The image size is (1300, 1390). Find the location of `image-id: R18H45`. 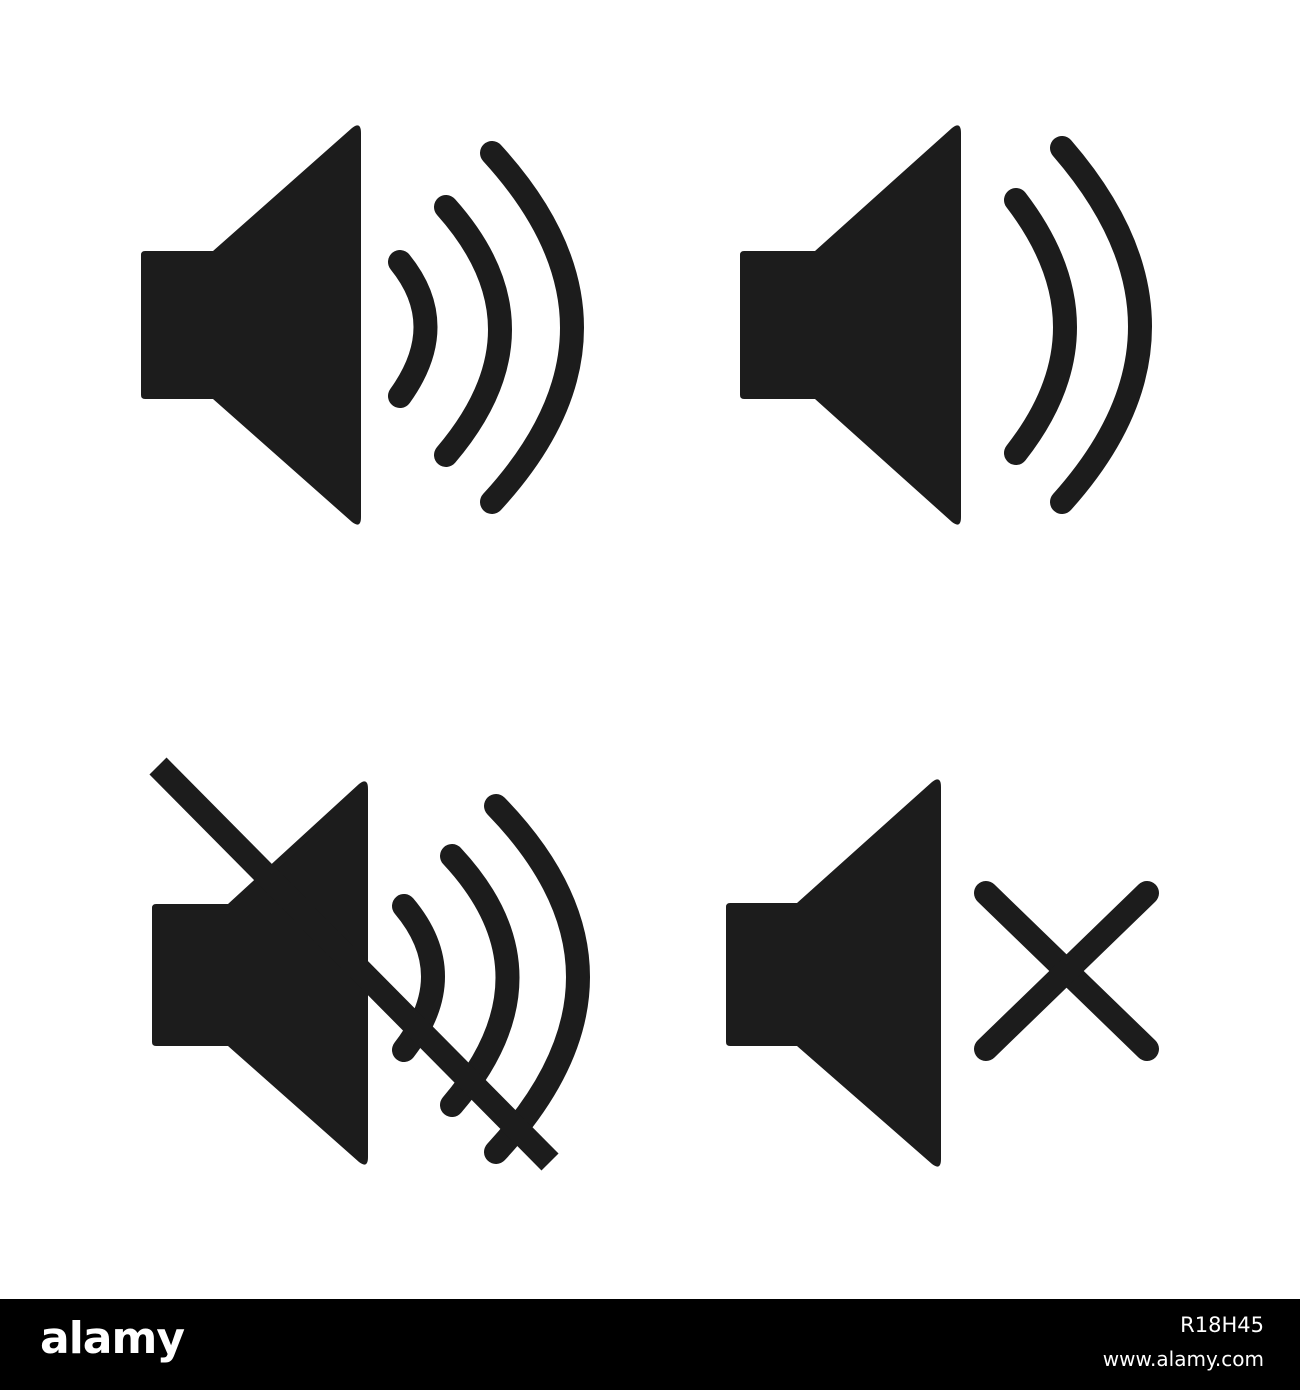

image-id: R18H45 is located at coordinates (1222, 1325).